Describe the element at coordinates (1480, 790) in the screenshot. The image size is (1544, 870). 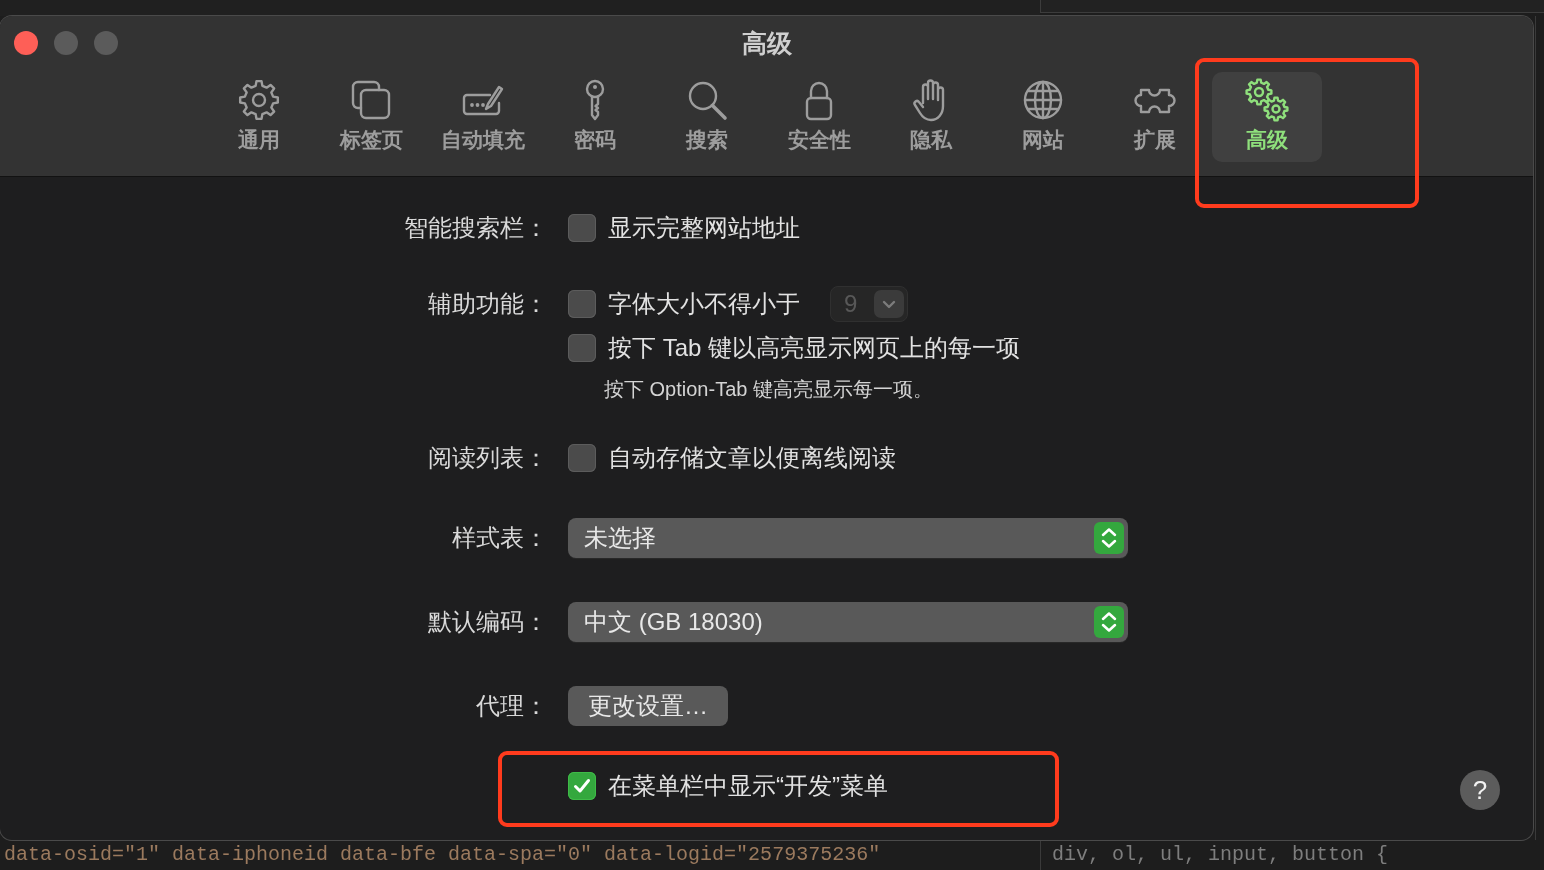
I see `help-button: ?` at that location.